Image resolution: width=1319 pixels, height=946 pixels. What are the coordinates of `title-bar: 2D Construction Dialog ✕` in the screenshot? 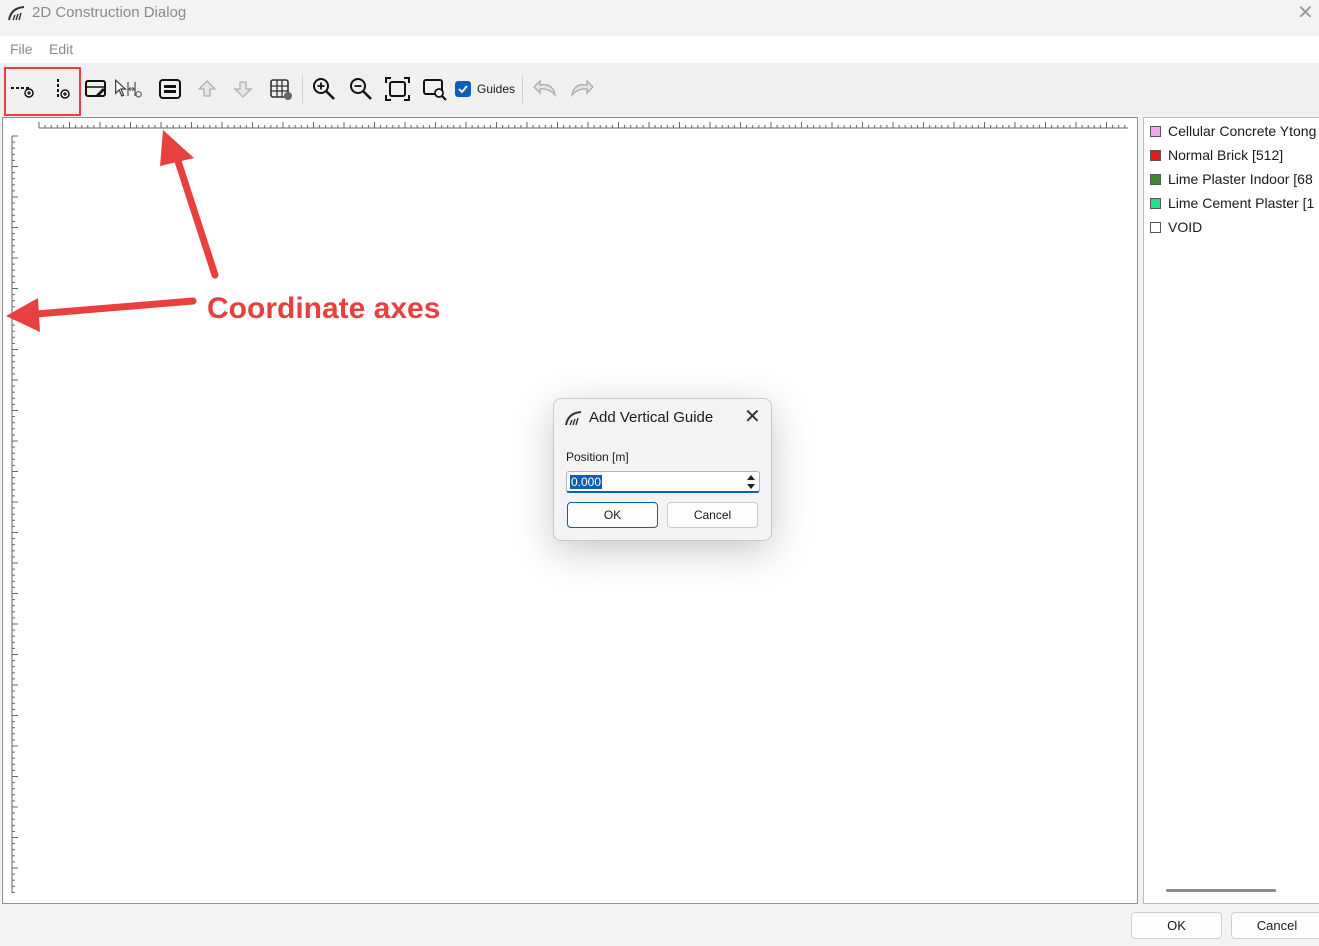 It's located at (659, 18).